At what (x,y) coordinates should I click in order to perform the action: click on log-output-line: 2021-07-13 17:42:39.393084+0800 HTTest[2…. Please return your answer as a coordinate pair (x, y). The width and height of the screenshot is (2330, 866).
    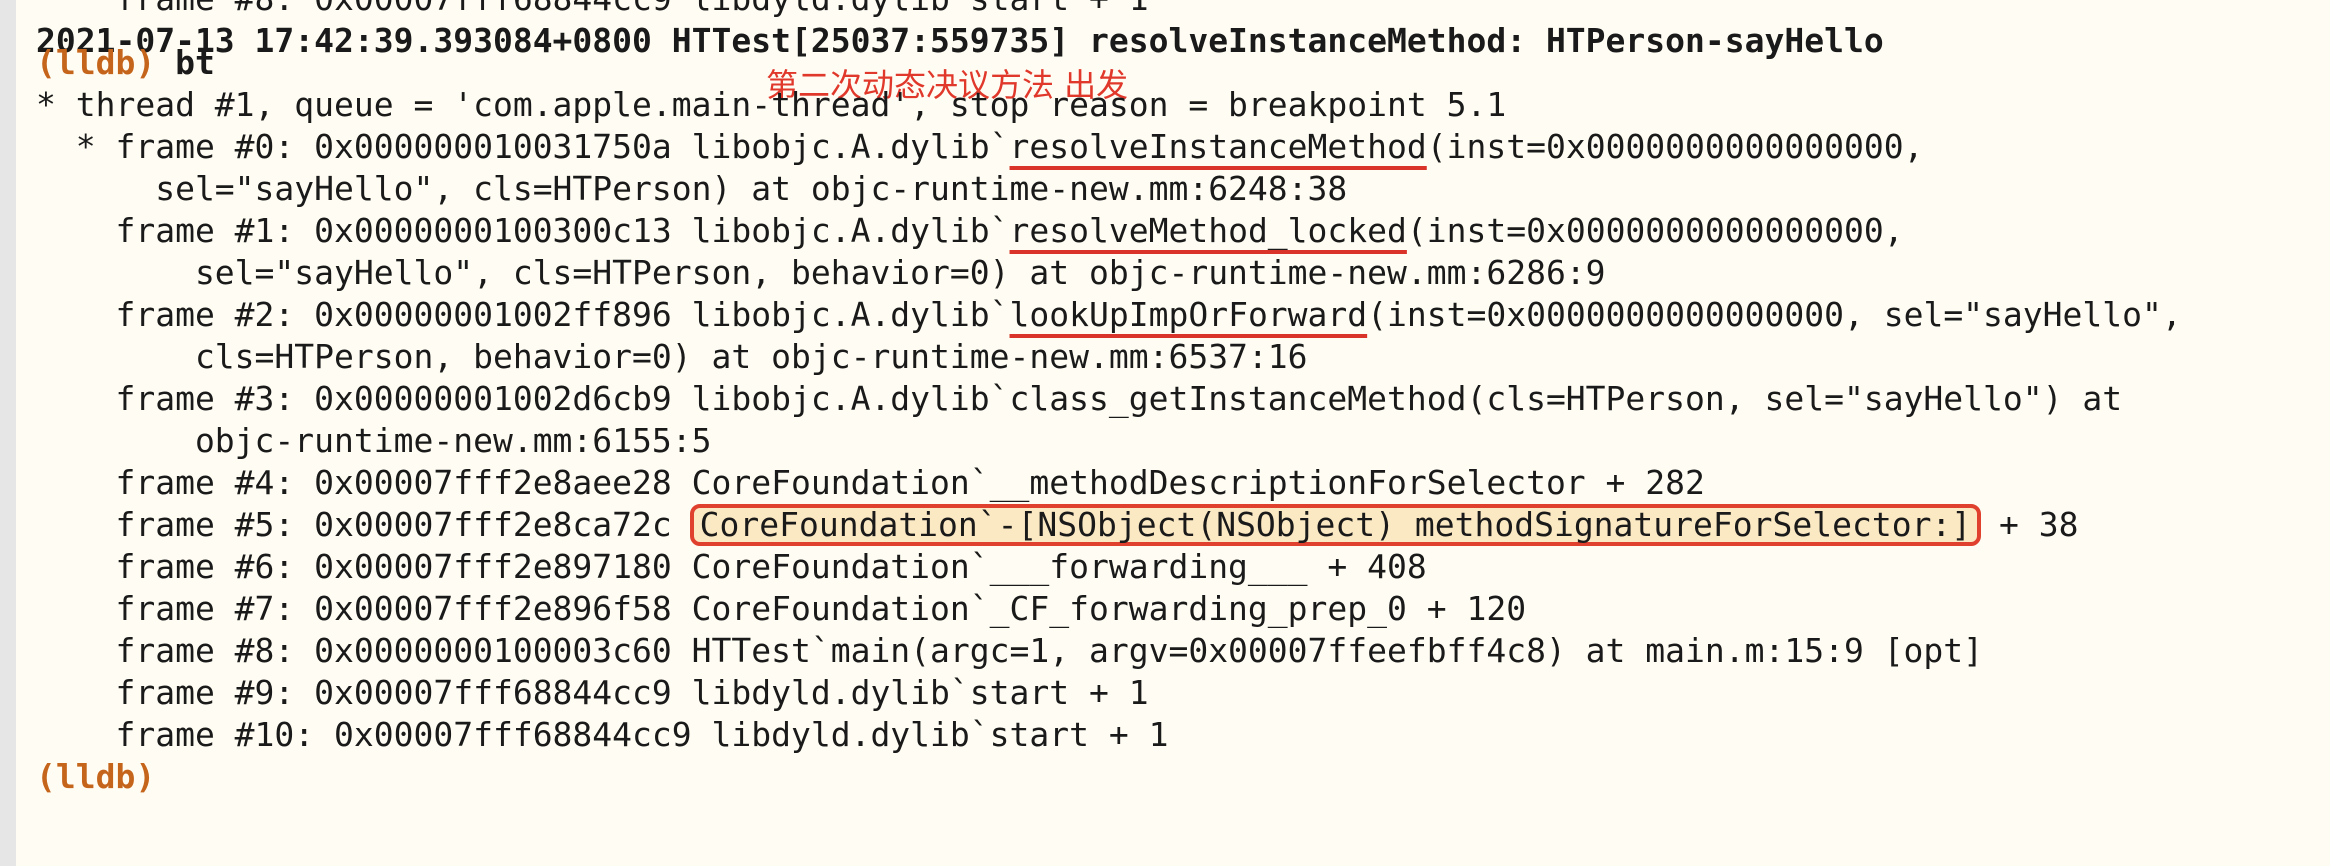
    Looking at the image, I should click on (960, 40).